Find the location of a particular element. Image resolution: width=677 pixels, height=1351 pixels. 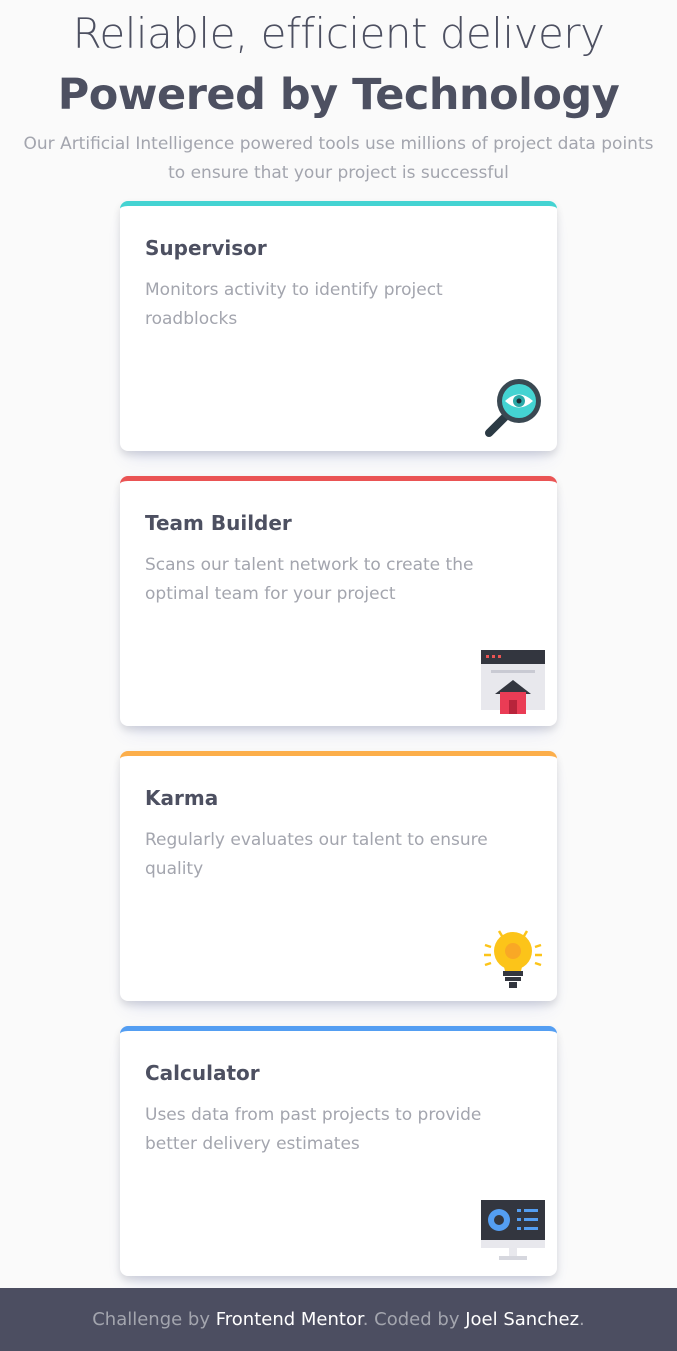

page-title-bold: Powered by Technology is located at coordinates (338, 95).